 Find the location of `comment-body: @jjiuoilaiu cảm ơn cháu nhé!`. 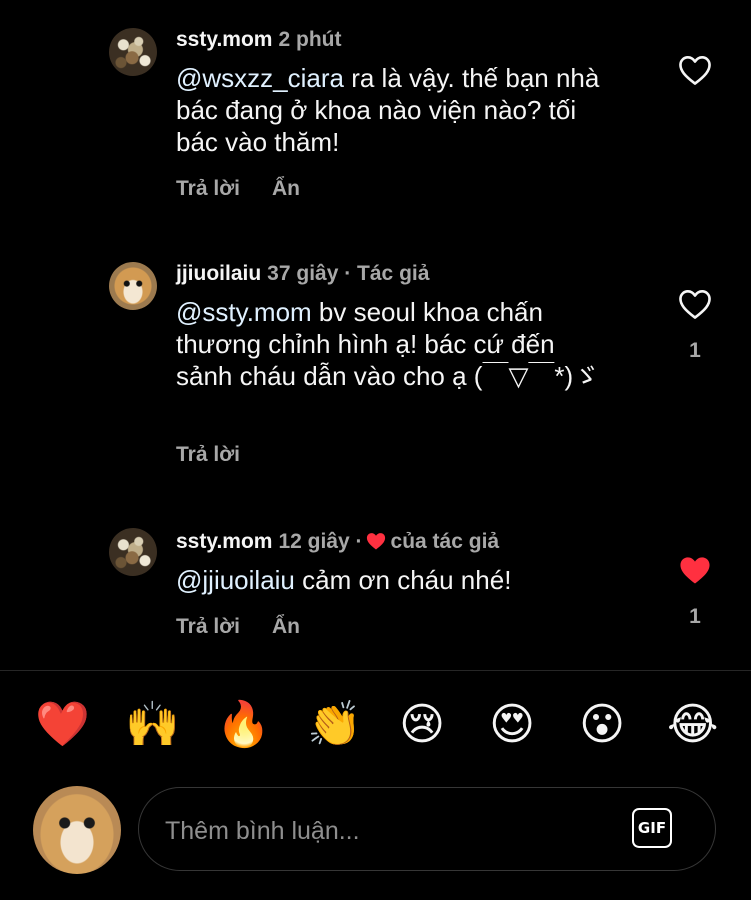

comment-body: @jjiuoilaiu cảm ơn cháu nhé! is located at coordinates (396, 580).